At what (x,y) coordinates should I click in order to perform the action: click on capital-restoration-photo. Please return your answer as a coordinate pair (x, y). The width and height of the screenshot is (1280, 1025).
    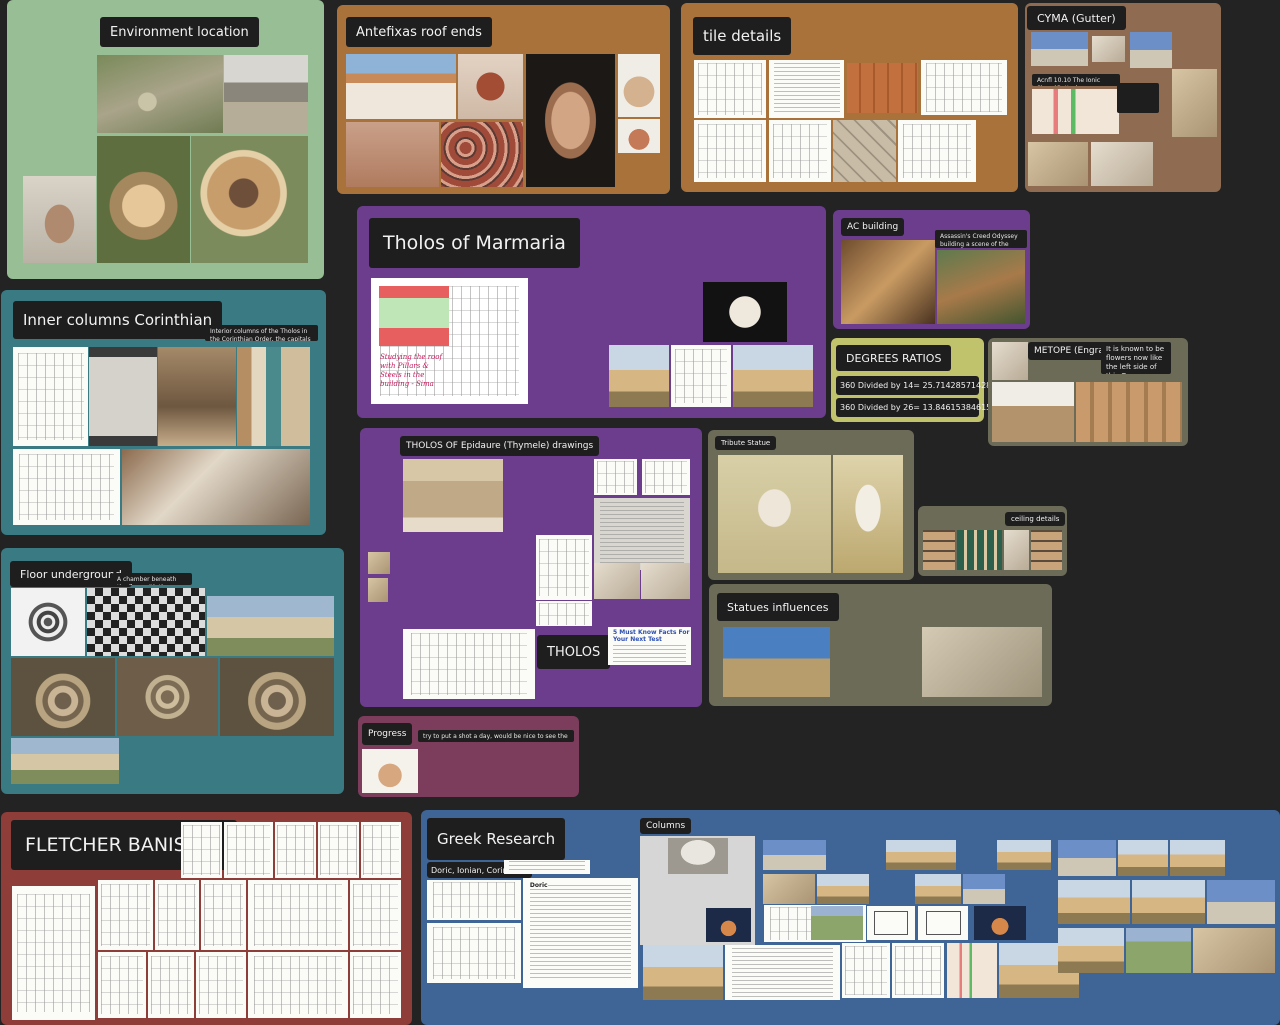
    Looking at the image, I should click on (216, 487).